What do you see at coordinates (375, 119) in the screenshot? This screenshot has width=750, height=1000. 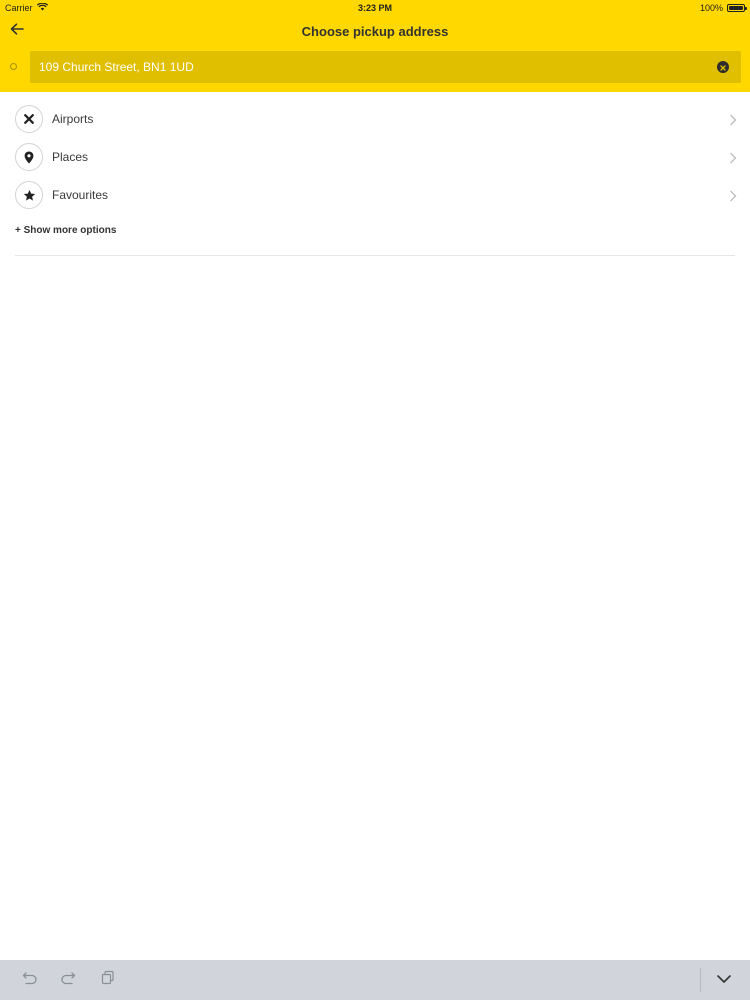 I see `list-item-airports: Airports` at bounding box center [375, 119].